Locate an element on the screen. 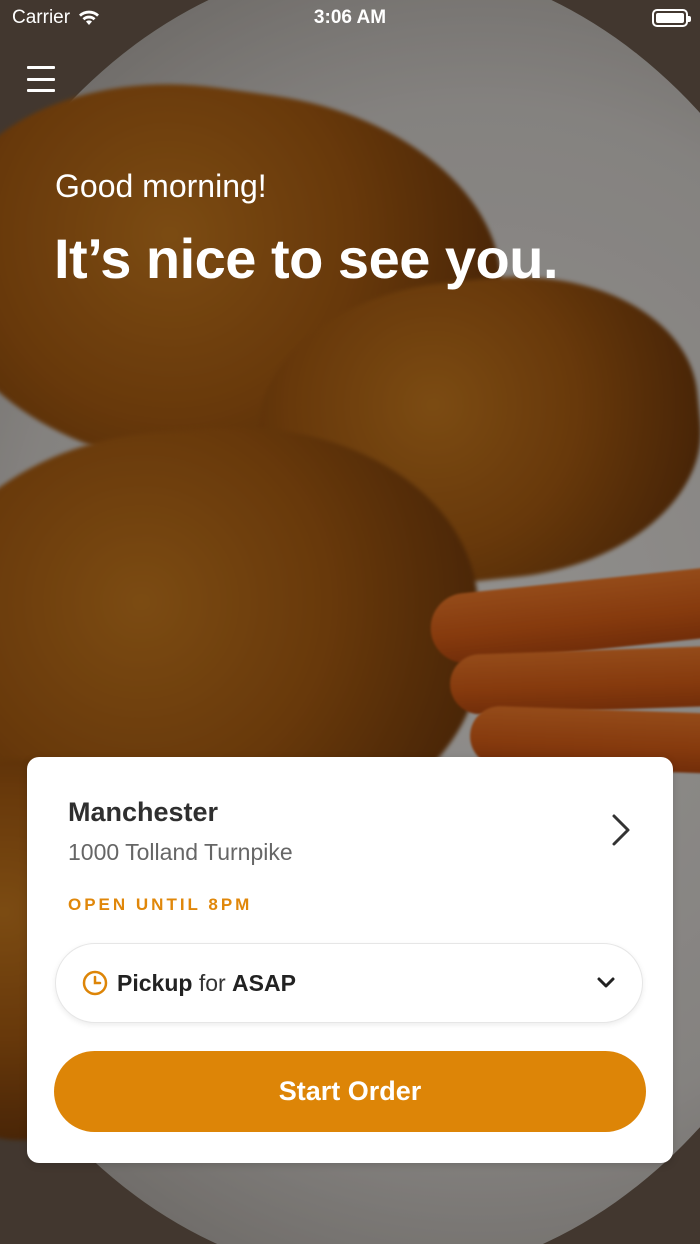  status-bar: Carrier 3:06 AM is located at coordinates (350, 18).